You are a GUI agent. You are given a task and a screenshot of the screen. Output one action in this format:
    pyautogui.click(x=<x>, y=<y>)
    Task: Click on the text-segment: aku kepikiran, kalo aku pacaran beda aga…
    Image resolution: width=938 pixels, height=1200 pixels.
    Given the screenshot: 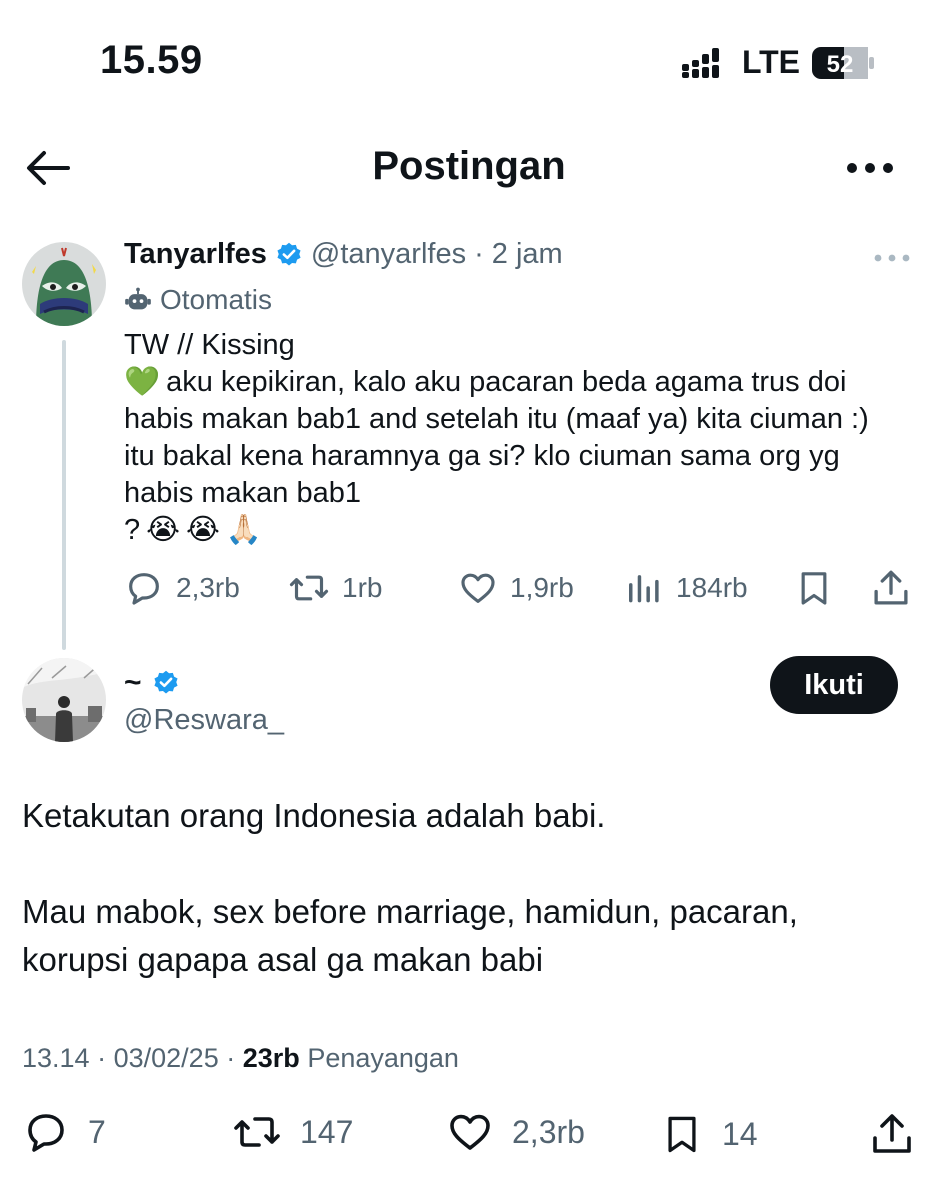 What is the action you would take?
    pyautogui.click(x=506, y=382)
    